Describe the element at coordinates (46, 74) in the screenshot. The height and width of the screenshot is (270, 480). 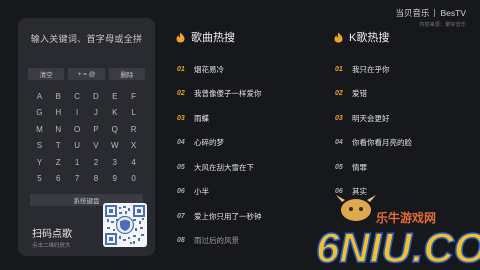
I see `clear-button: 清空` at that location.